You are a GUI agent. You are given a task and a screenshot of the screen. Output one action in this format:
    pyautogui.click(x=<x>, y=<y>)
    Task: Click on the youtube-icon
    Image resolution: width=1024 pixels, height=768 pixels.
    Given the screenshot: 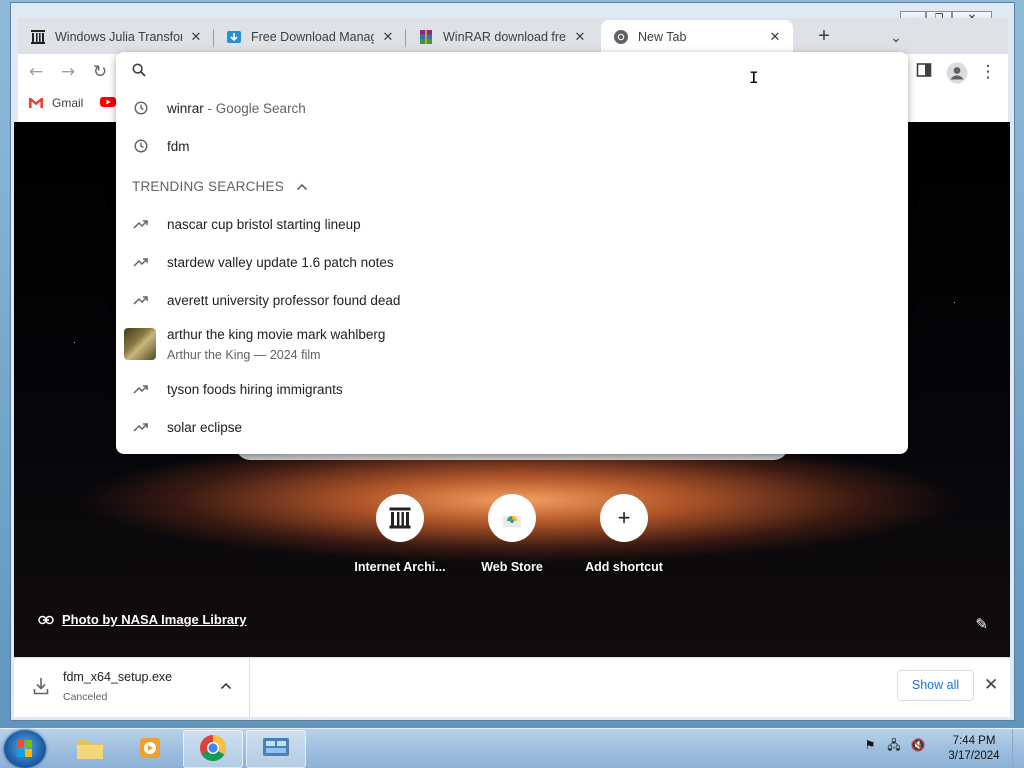 What is the action you would take?
    pyautogui.click(x=108, y=102)
    